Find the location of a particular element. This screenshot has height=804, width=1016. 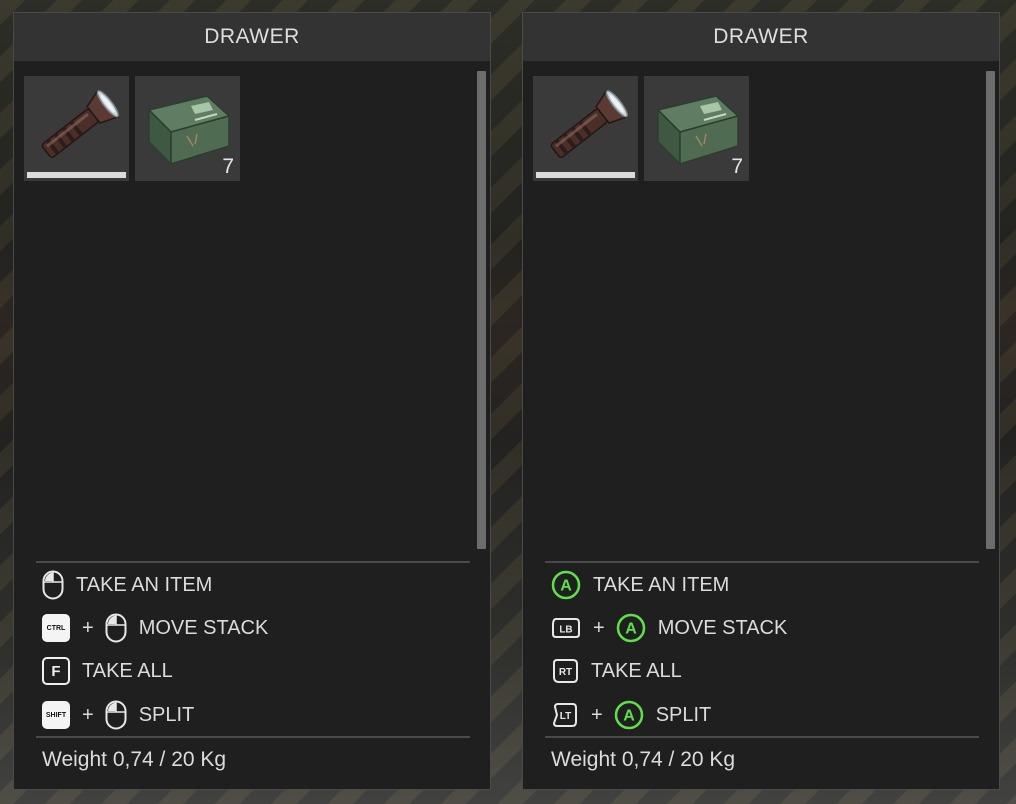

hint-split: LT + A SPLIT is located at coordinates (631, 715).